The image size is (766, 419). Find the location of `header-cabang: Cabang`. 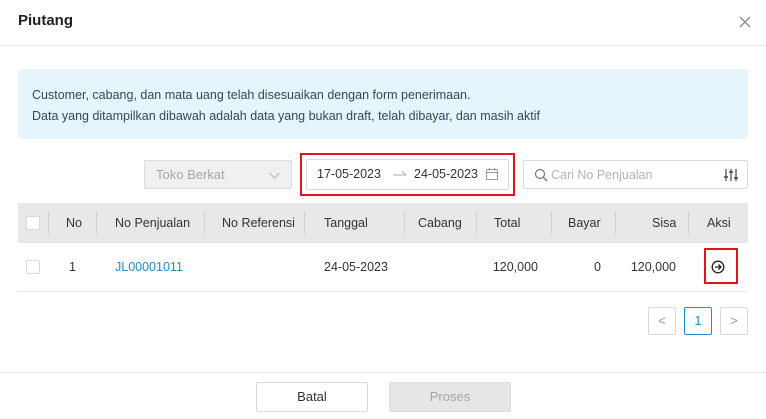

header-cabang: Cabang is located at coordinates (440, 223).